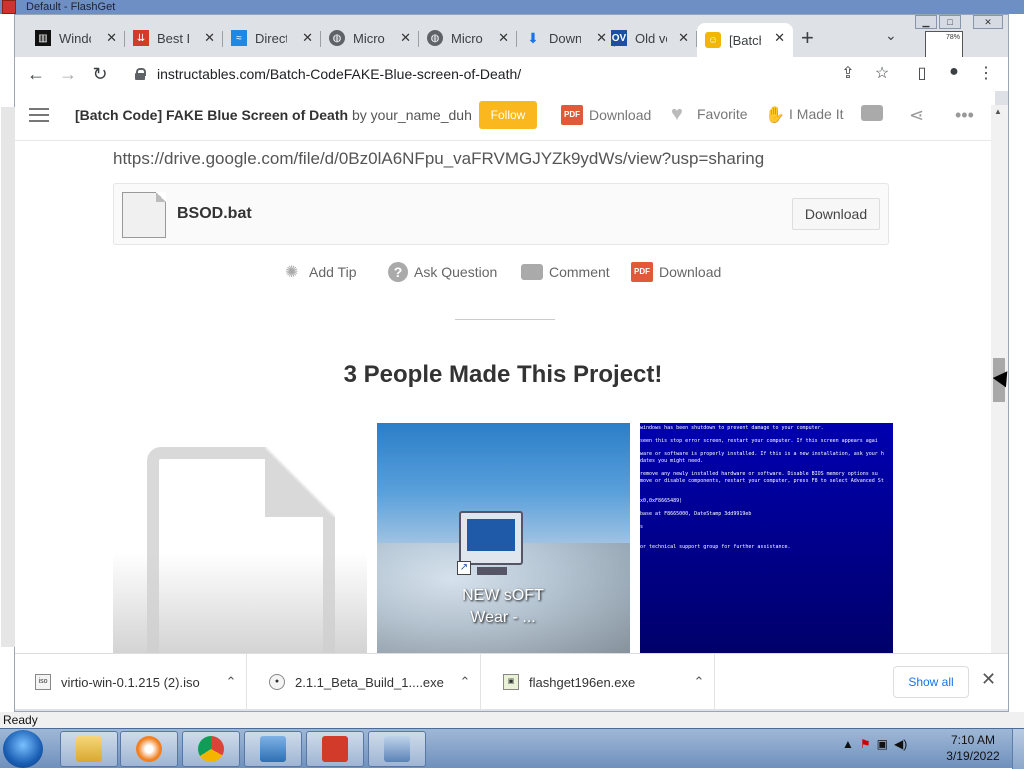 The image size is (1024, 769). What do you see at coordinates (68, 74) in the screenshot?
I see `forward-button: →` at bounding box center [68, 74].